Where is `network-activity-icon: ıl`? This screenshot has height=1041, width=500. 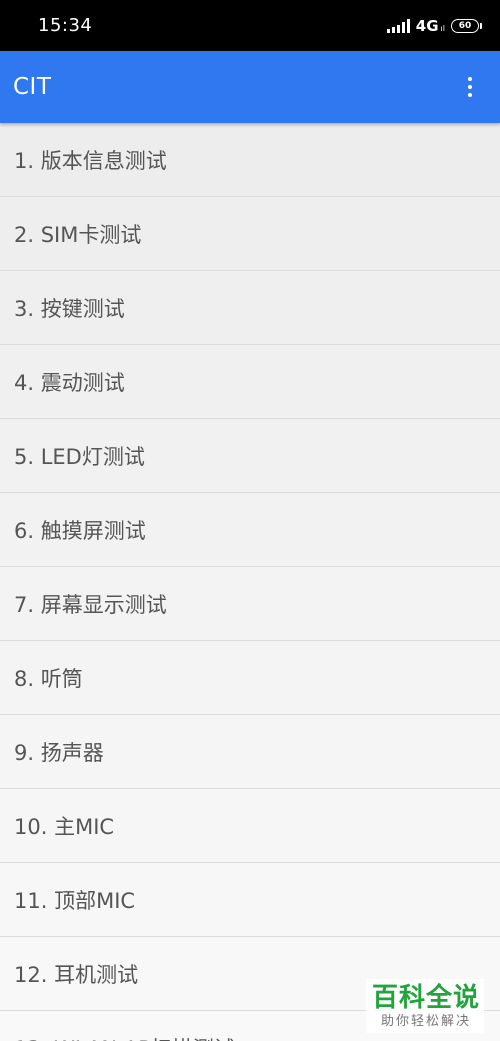
network-activity-icon: ıl is located at coordinates (442, 28).